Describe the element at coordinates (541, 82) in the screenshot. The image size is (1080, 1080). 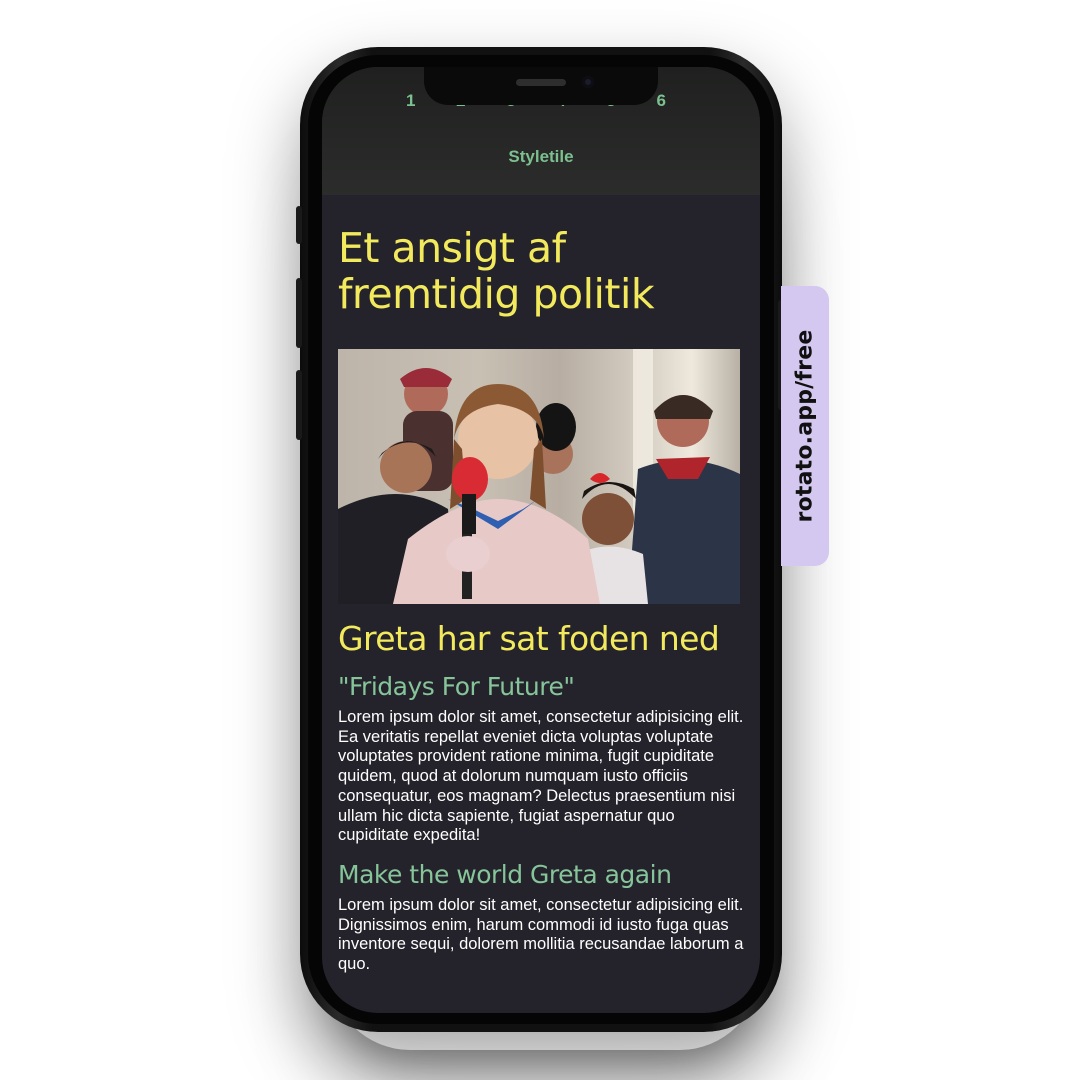
I see `speaker-grille` at that location.